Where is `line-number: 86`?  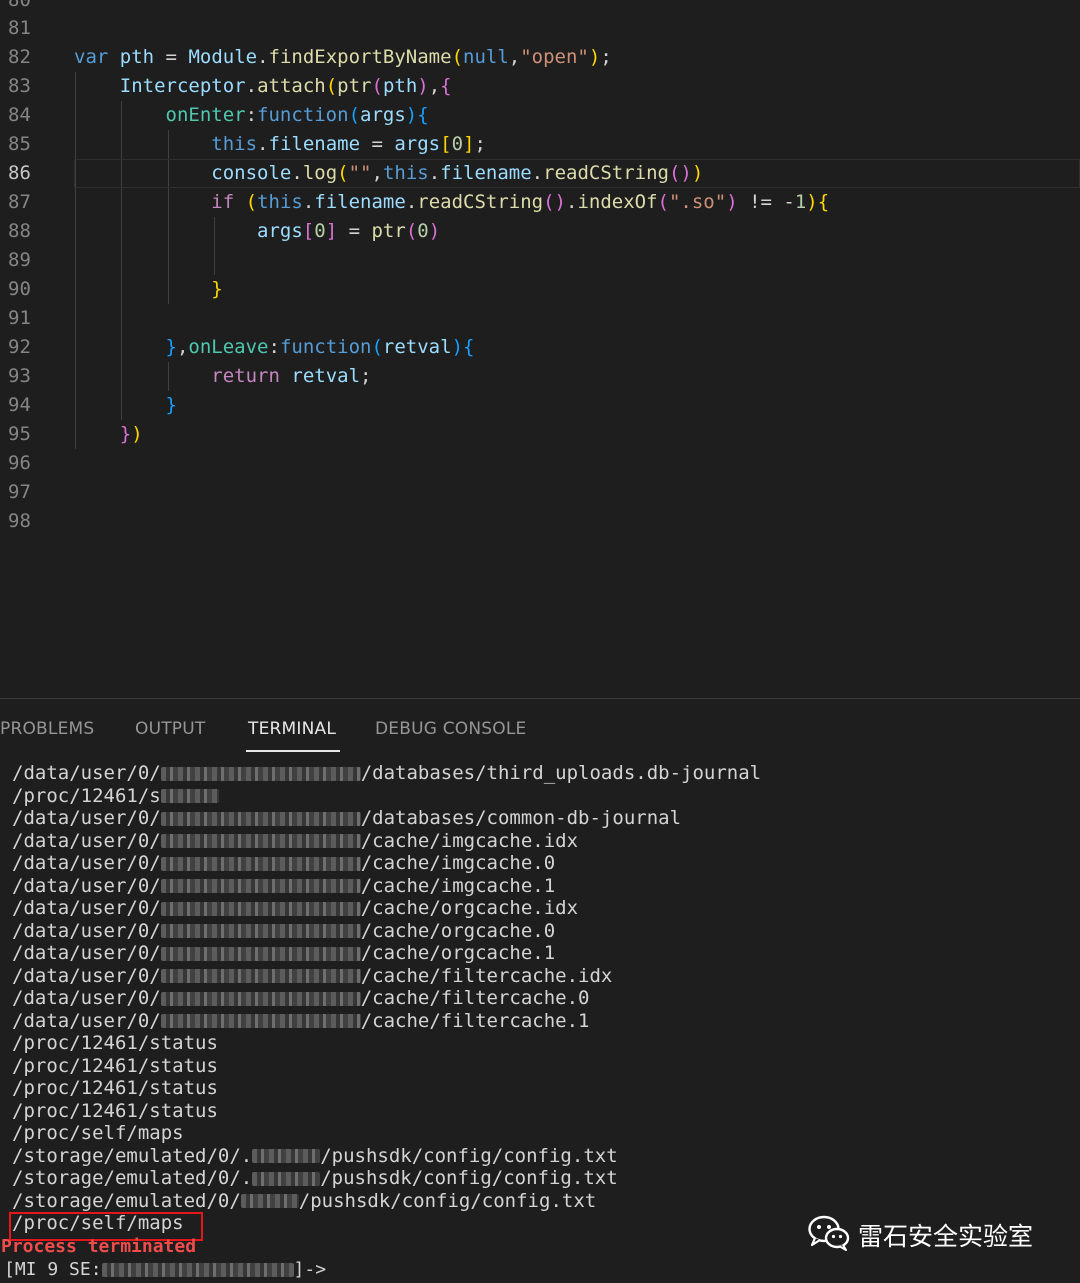
line-number: 86 is located at coordinates (19, 173).